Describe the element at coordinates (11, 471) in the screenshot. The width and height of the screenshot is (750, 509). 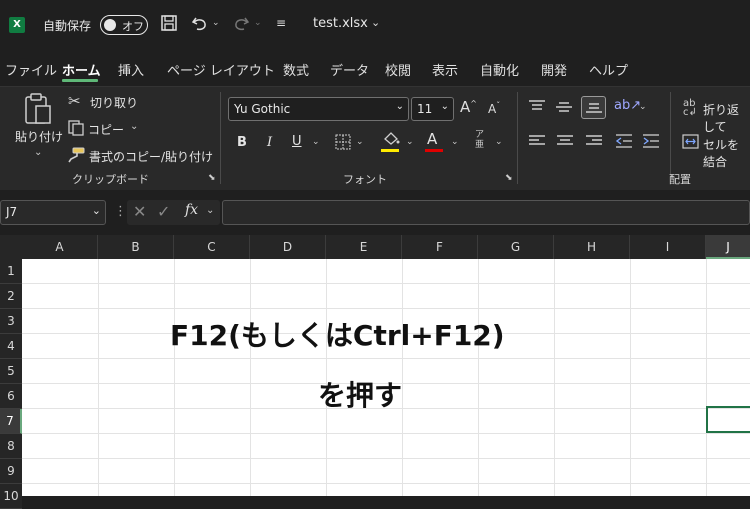
I see `row-header-9: 9` at that location.